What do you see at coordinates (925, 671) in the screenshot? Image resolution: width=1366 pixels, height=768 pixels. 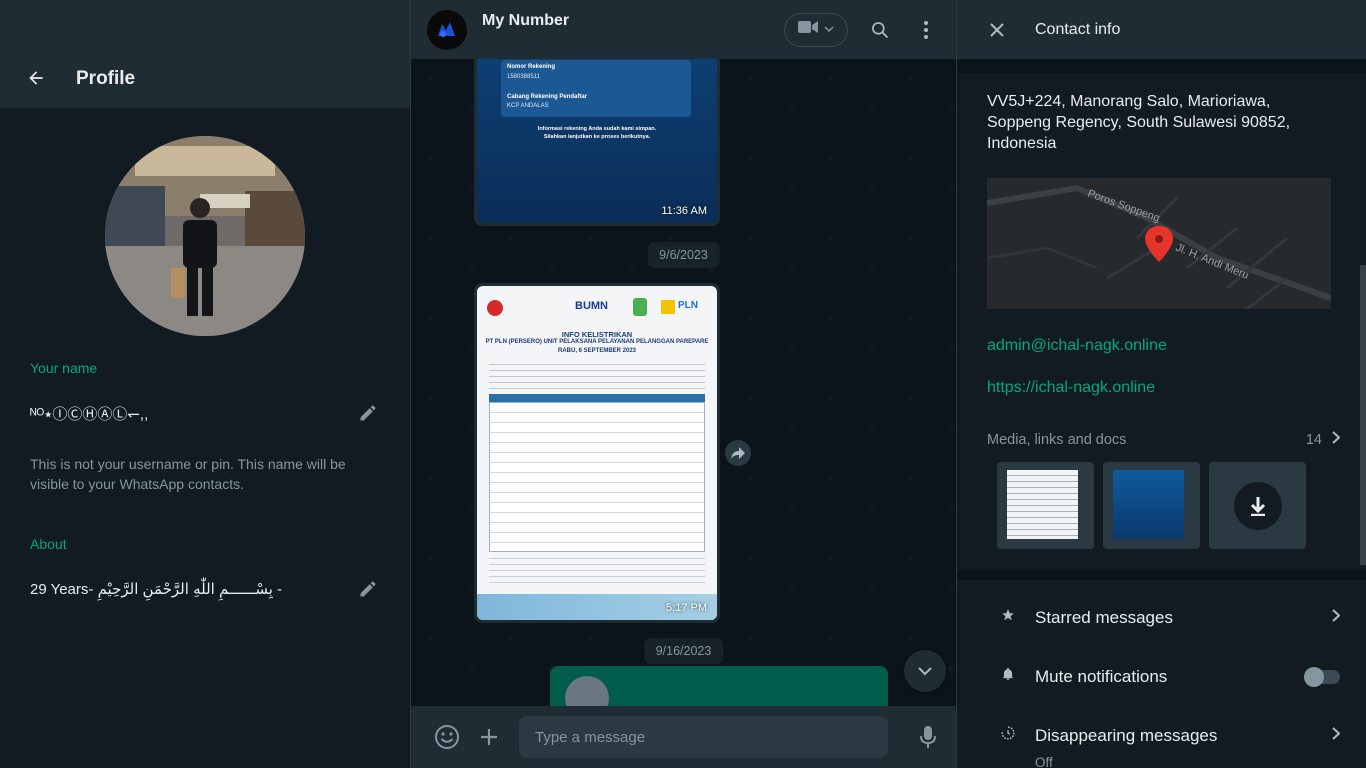 I see `scroll-down-chevron-icon` at bounding box center [925, 671].